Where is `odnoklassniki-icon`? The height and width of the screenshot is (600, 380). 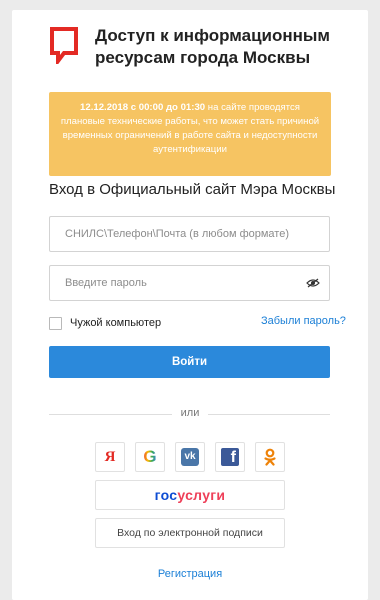 odnoklassniki-icon is located at coordinates (270, 457).